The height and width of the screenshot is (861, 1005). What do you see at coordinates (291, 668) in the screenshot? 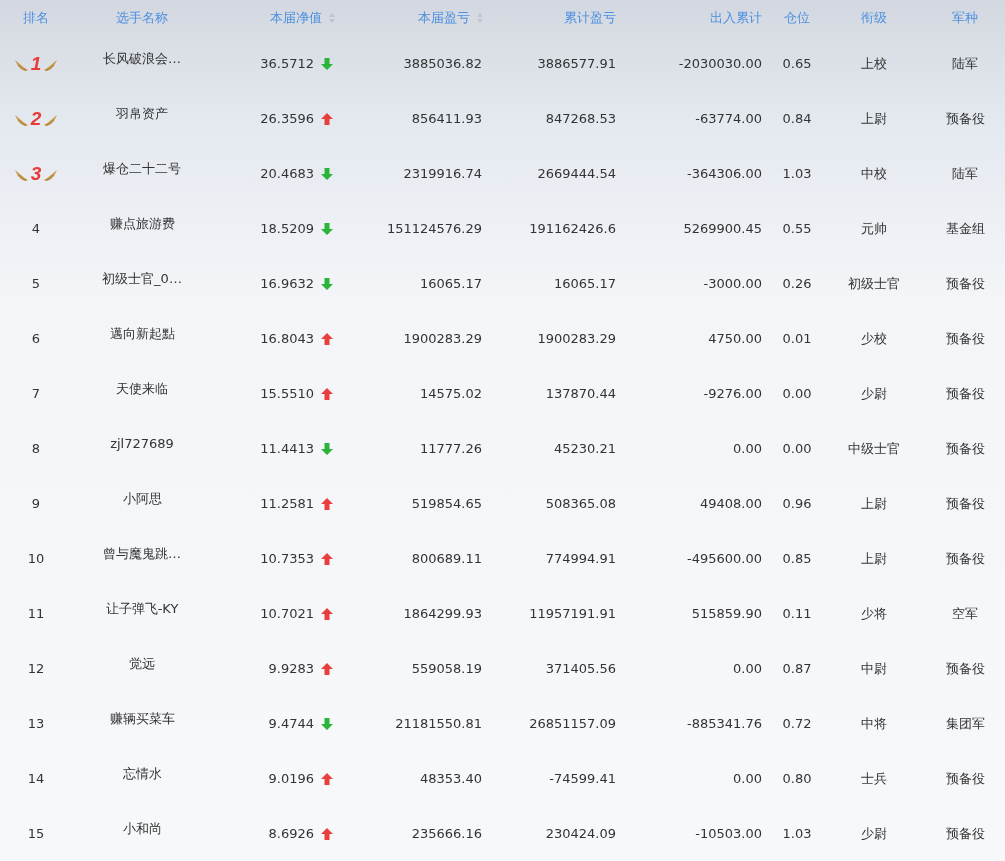
I see `net-value: 9.9283` at bounding box center [291, 668].